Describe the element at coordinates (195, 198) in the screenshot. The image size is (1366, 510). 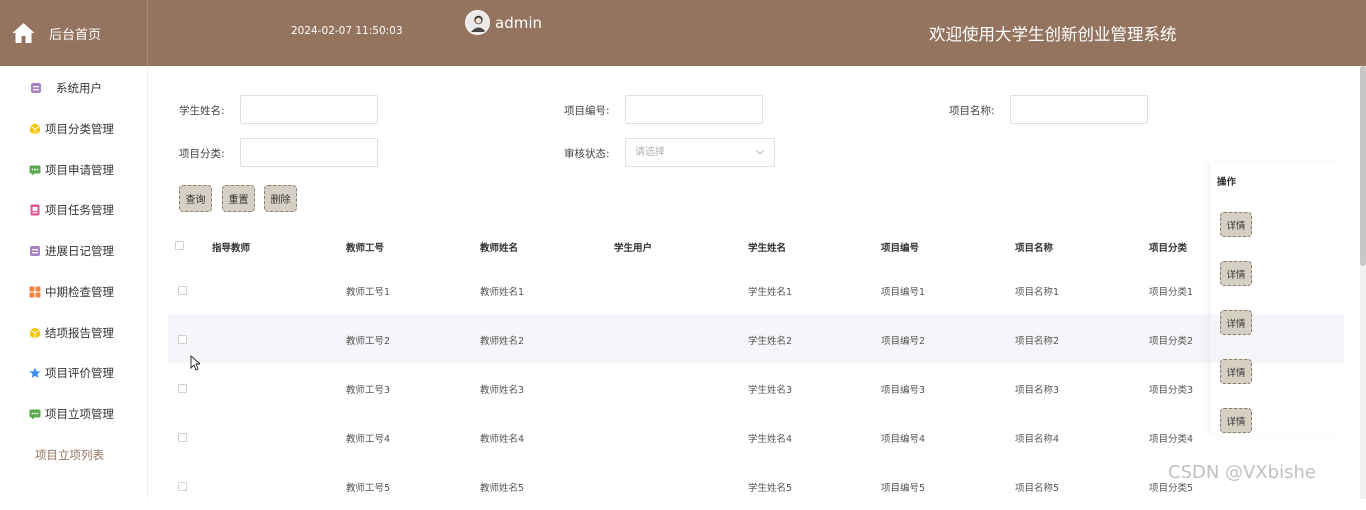
I see `query-button: 查询` at that location.